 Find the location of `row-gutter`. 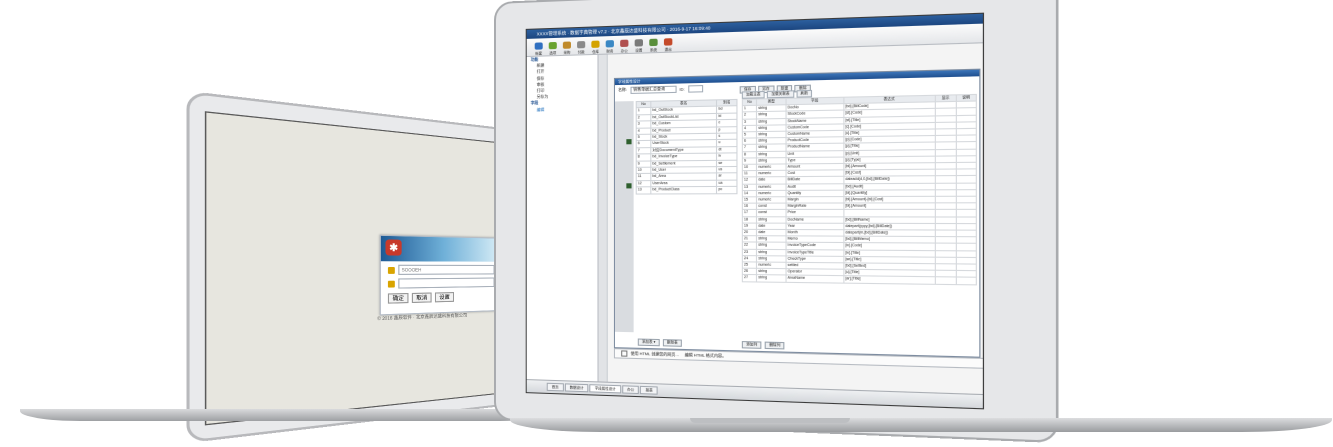

row-gutter is located at coordinates (624, 217).